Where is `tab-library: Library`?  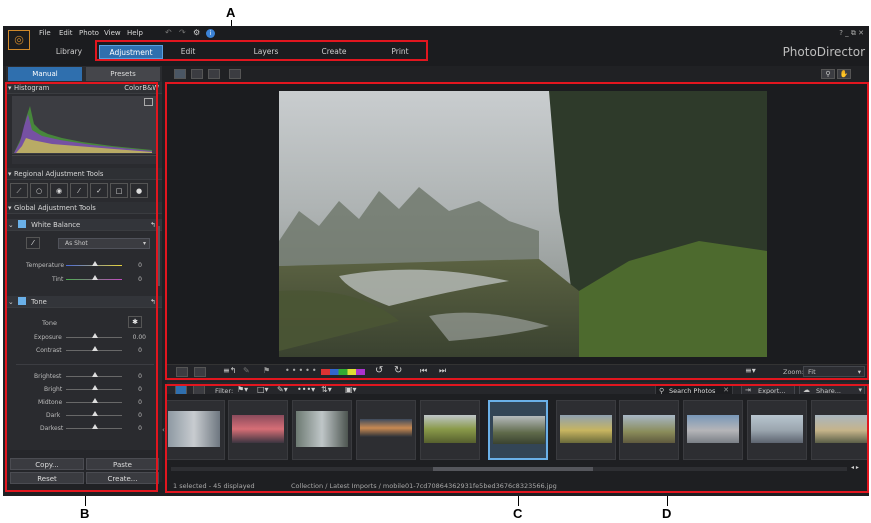
tab-library: Library is located at coordinates (69, 52).